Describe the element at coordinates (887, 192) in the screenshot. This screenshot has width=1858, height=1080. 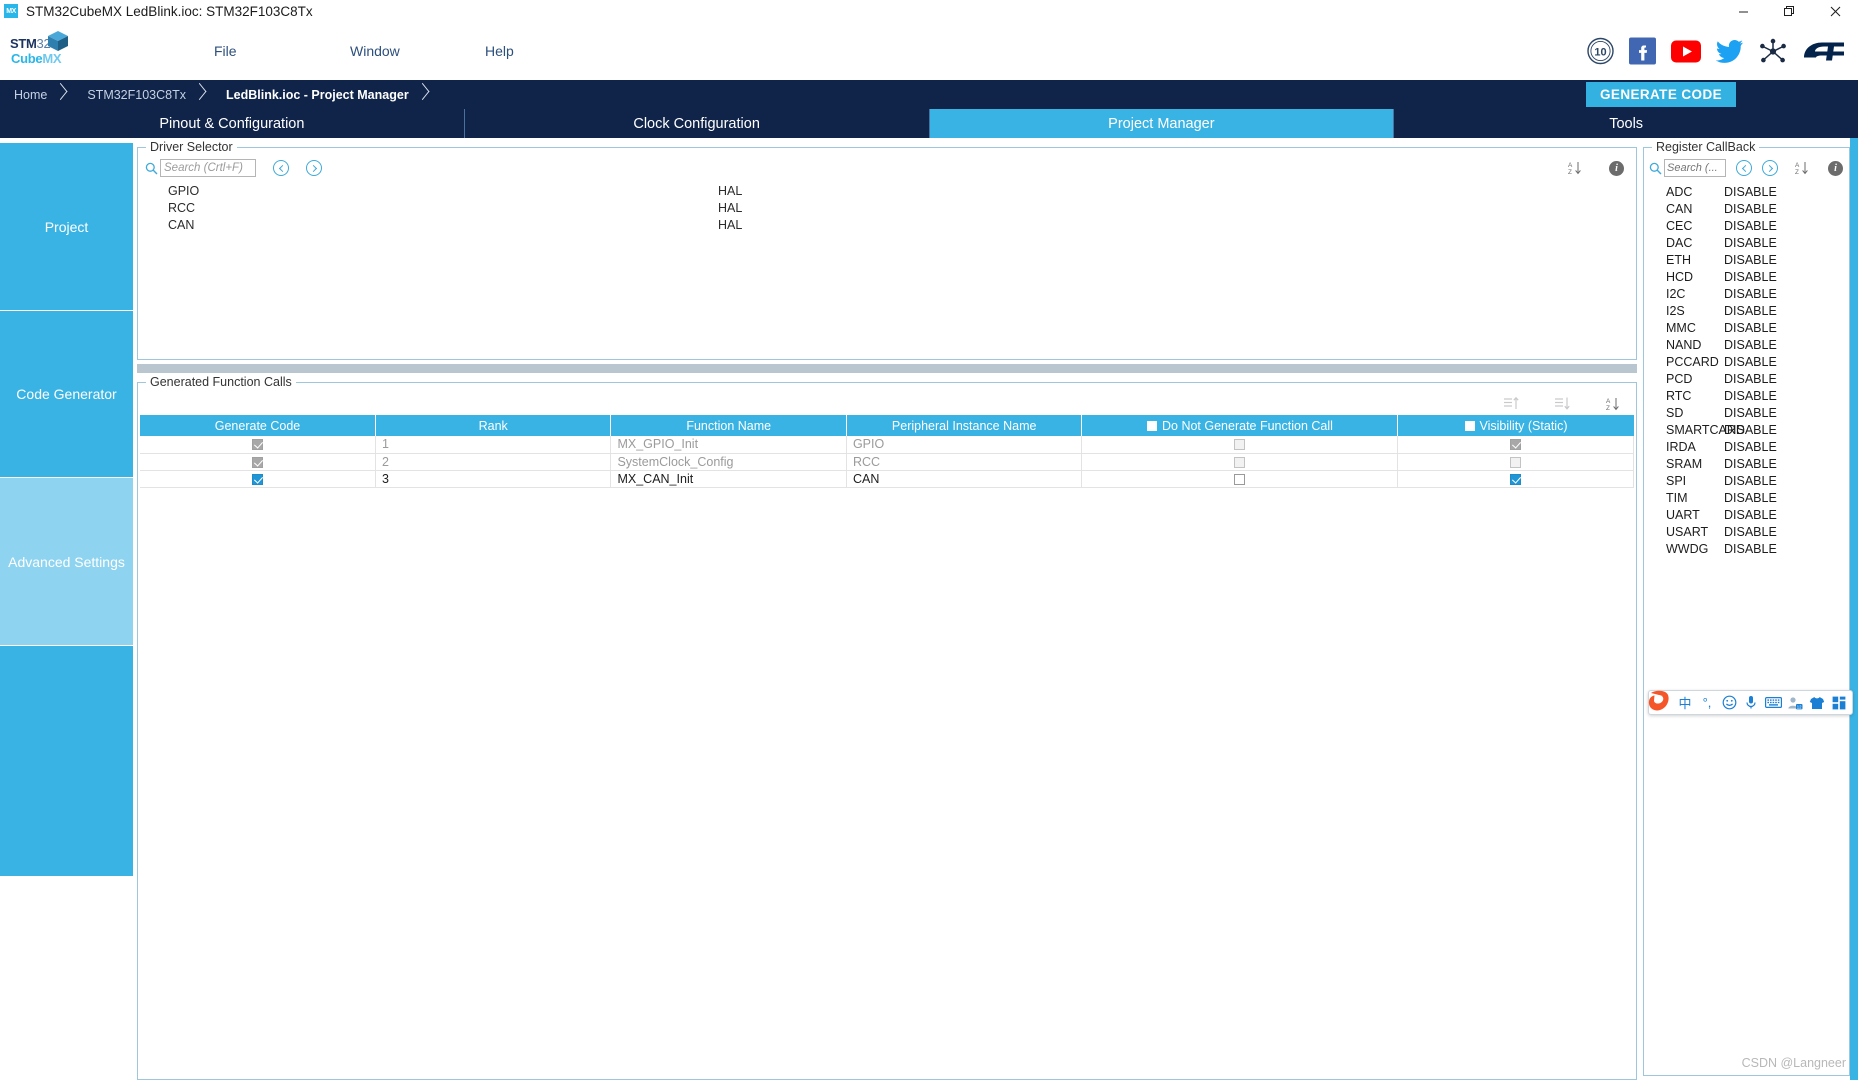
I see `driver-row: GPIO HAL` at that location.